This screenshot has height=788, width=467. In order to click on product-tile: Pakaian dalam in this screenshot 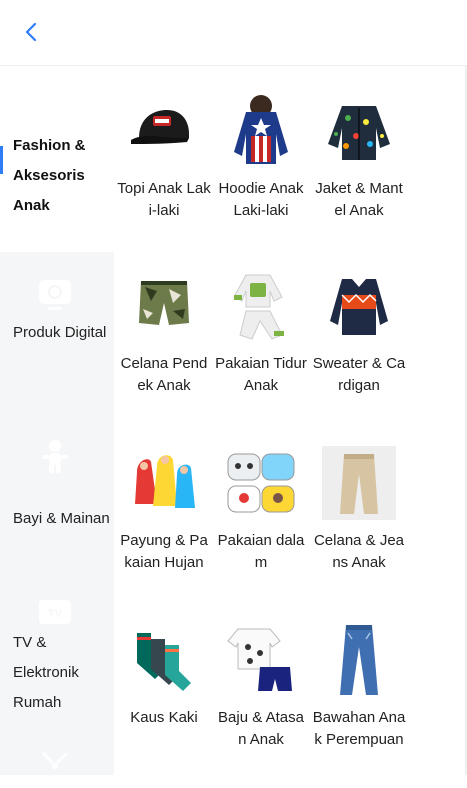, I will do `click(261, 510)`.